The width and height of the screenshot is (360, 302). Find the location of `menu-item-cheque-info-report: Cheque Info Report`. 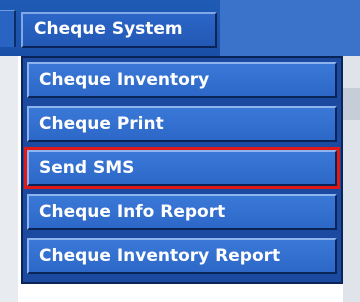

menu-item-cheque-info-report: Cheque Info Report is located at coordinates (182, 212).